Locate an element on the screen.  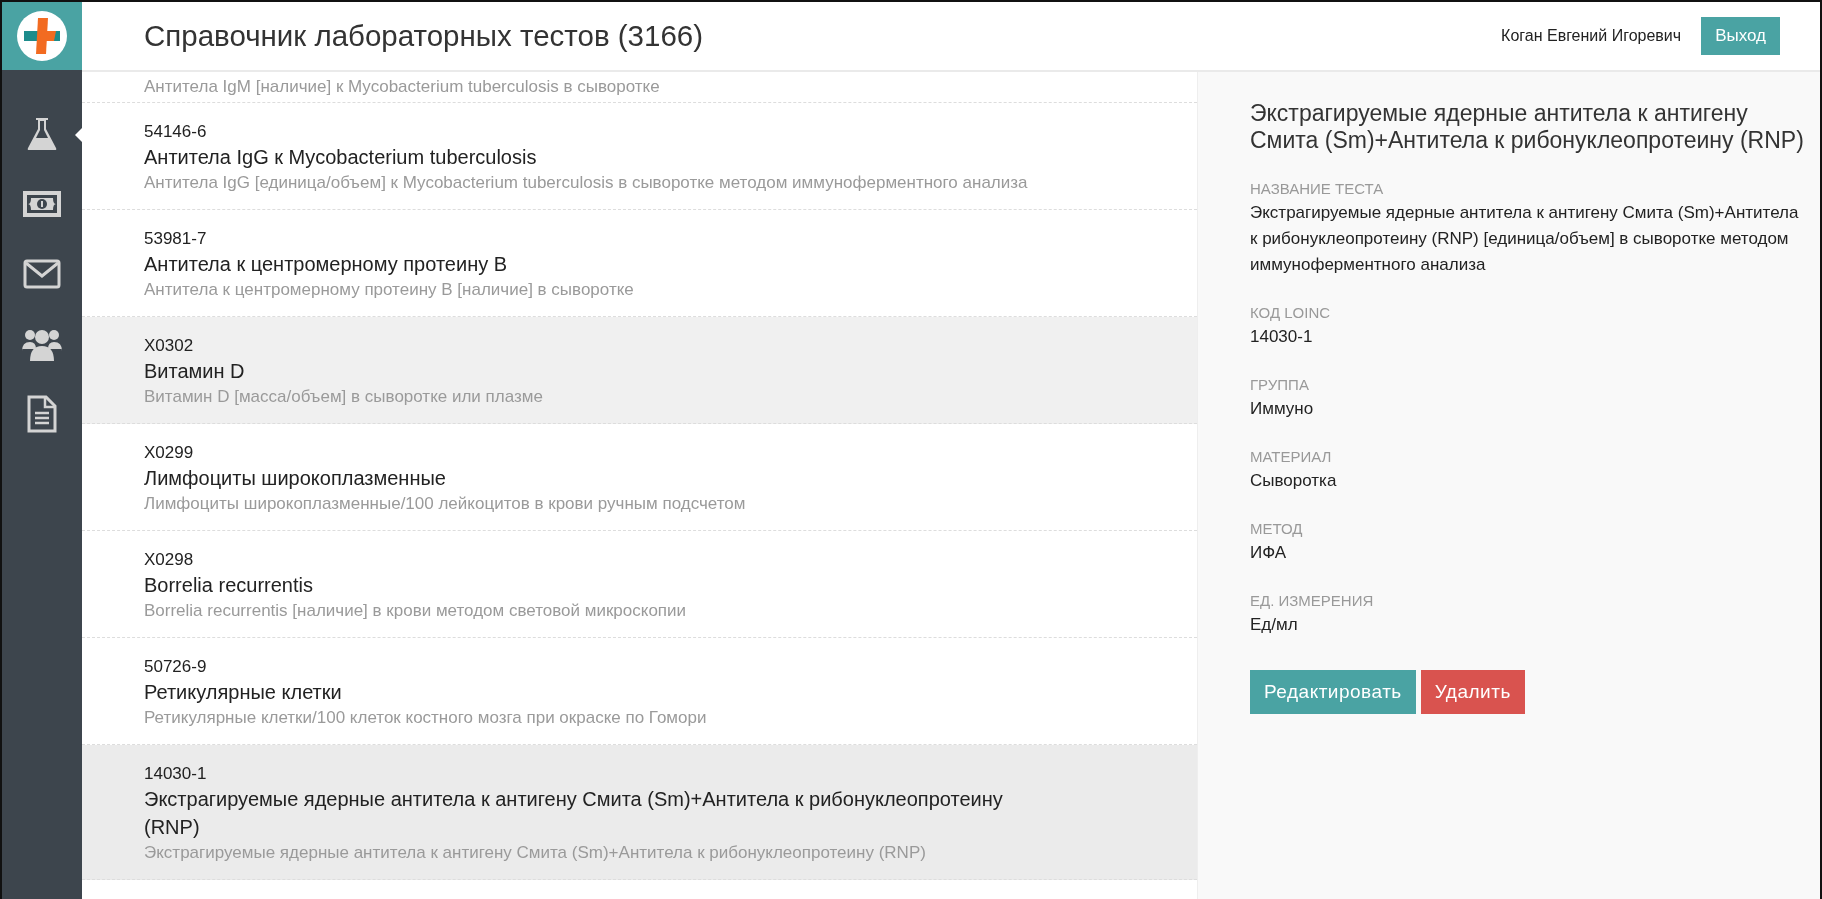
field-label: МАТЕРИАЛ is located at coordinates (1291, 457).